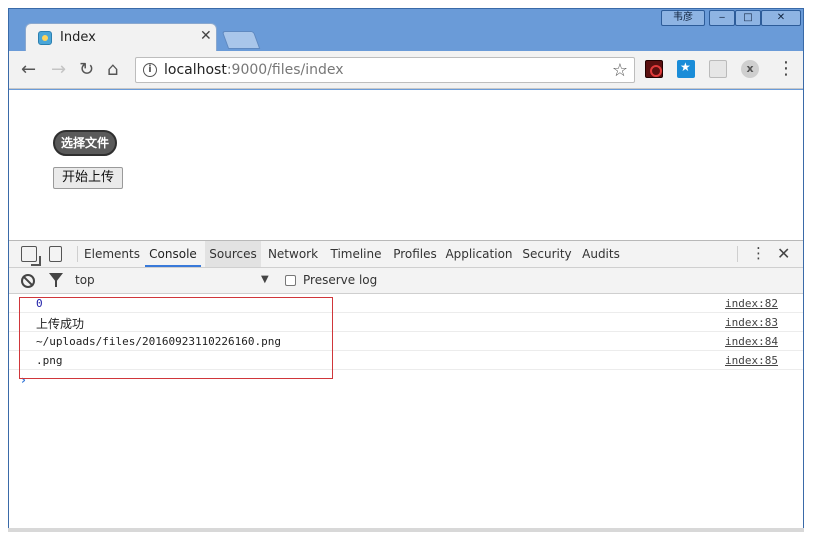 The width and height of the screenshot is (816, 542). I want to click on tab-elements: Elements, so click(112, 254).